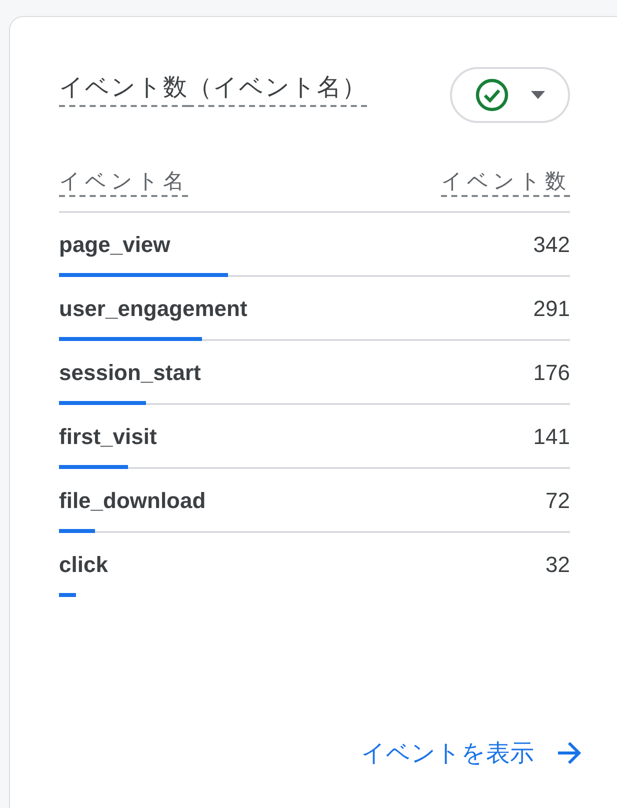 Image resolution: width=617 pixels, height=808 pixels. Describe the element at coordinates (132, 501) in the screenshot. I see `event-name: file_download` at that location.